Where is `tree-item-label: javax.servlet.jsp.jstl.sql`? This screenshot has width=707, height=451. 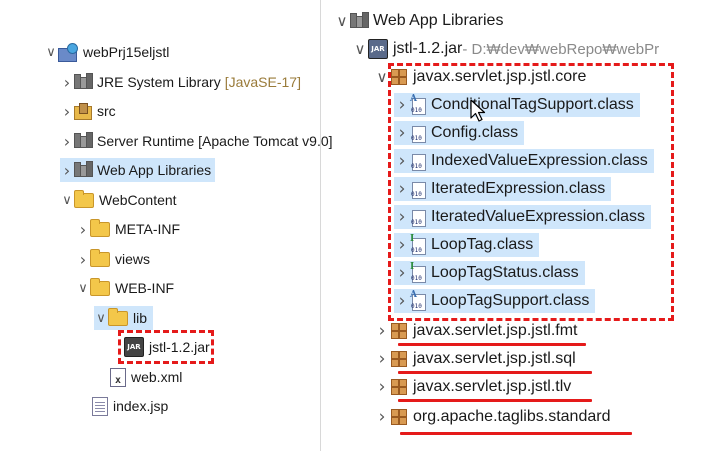
tree-item-label: javax.servlet.jsp.jstl.sql is located at coordinates (494, 358).